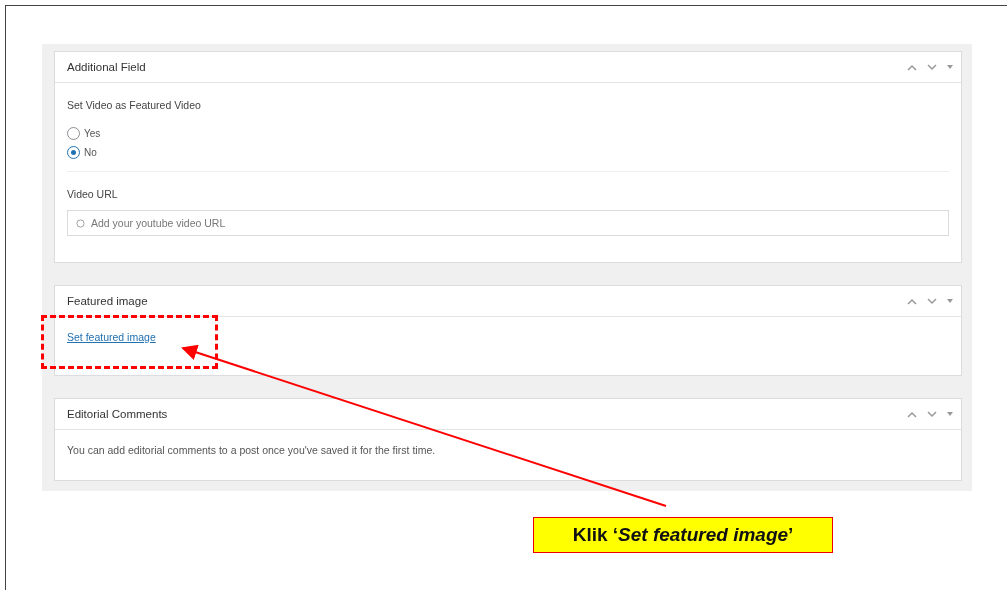 This screenshot has height=590, width=1007. What do you see at coordinates (508, 223) in the screenshot?
I see `url-input-field: Add your youtube video URL` at bounding box center [508, 223].